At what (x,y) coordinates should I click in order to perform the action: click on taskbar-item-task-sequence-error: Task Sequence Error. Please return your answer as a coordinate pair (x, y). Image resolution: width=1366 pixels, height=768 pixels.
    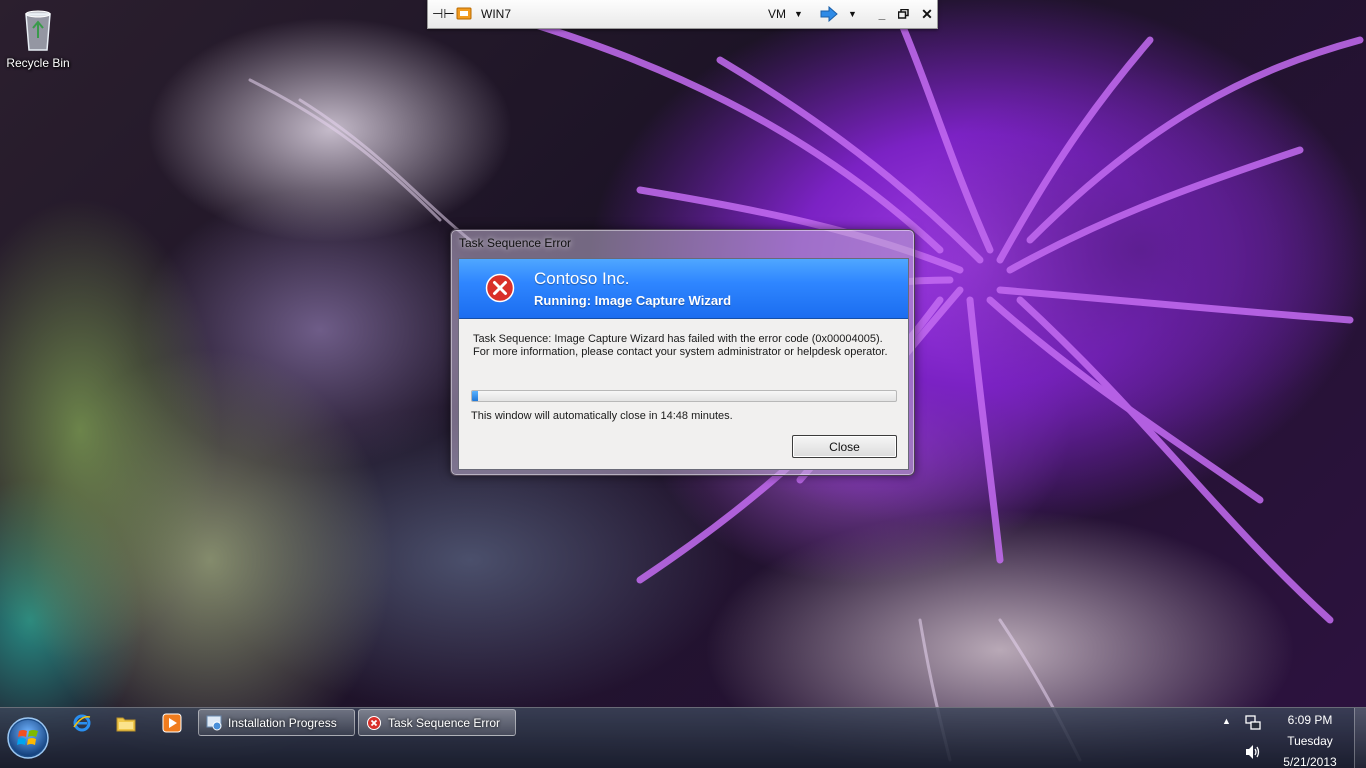
    Looking at the image, I should click on (437, 722).